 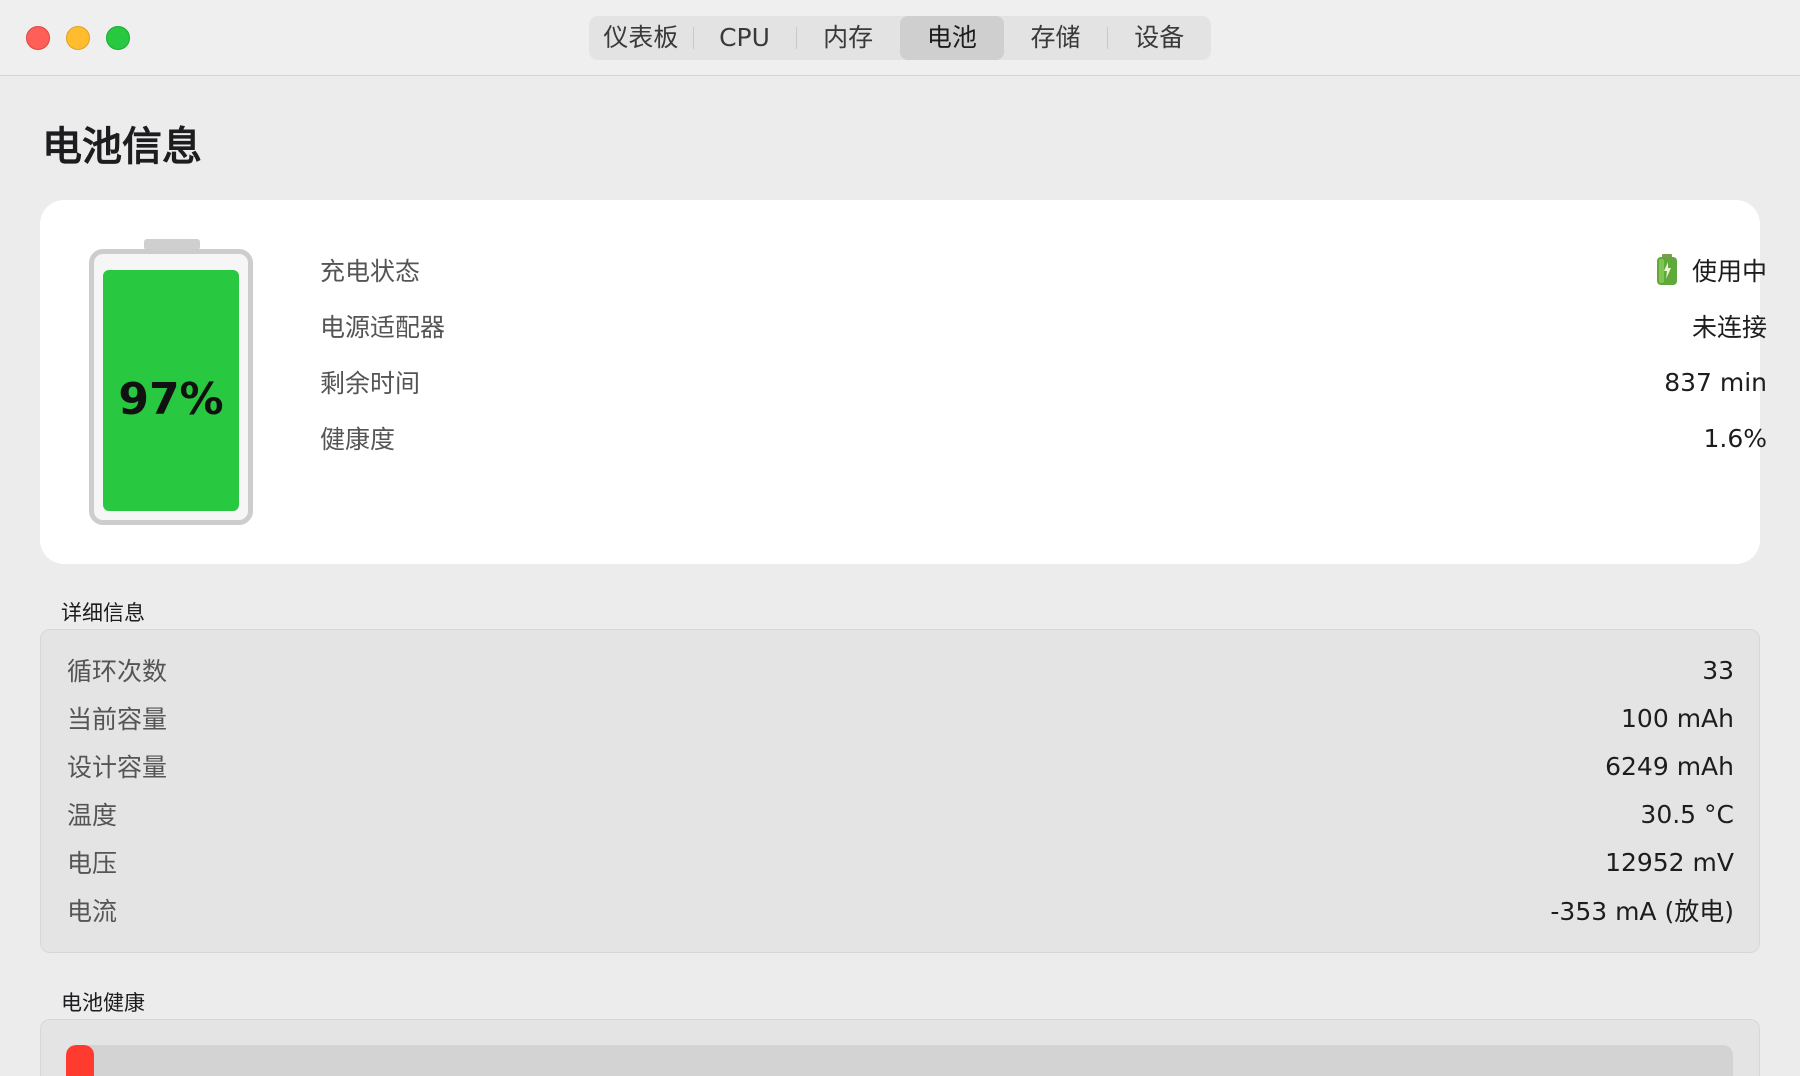 I want to click on page-title: 电池信息, so click(x=122, y=147).